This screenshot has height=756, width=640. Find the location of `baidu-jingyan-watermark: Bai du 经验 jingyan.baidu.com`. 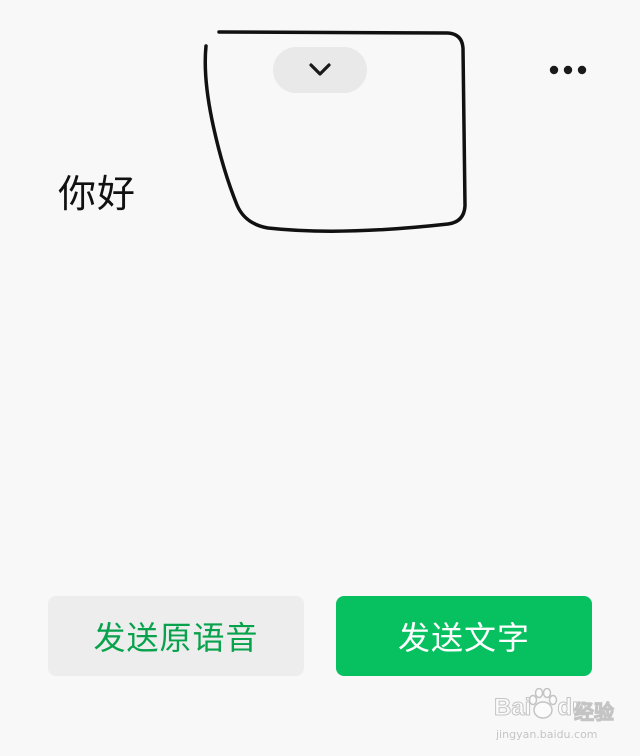

baidu-jingyan-watermark: Bai du 经验 jingyan.baidu.com is located at coordinates (563, 718).